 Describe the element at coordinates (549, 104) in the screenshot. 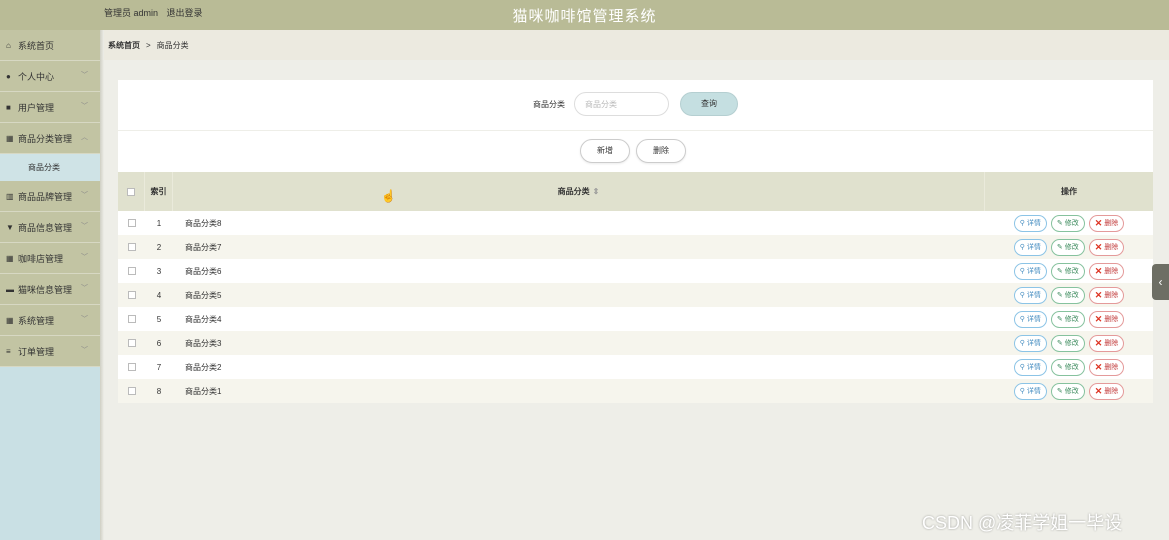

I see `search-label: 商品分类` at that location.